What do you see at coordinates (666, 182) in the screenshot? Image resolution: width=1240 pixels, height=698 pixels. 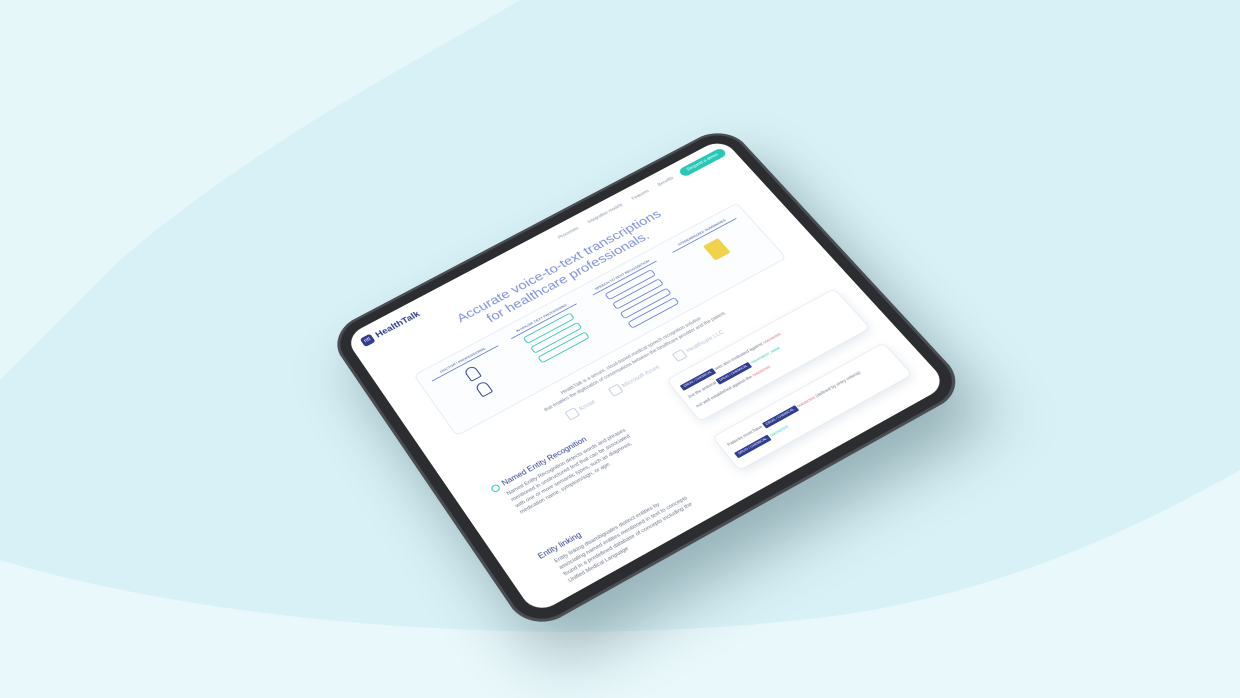 I see `nav-link-benefits: Benefits` at bounding box center [666, 182].